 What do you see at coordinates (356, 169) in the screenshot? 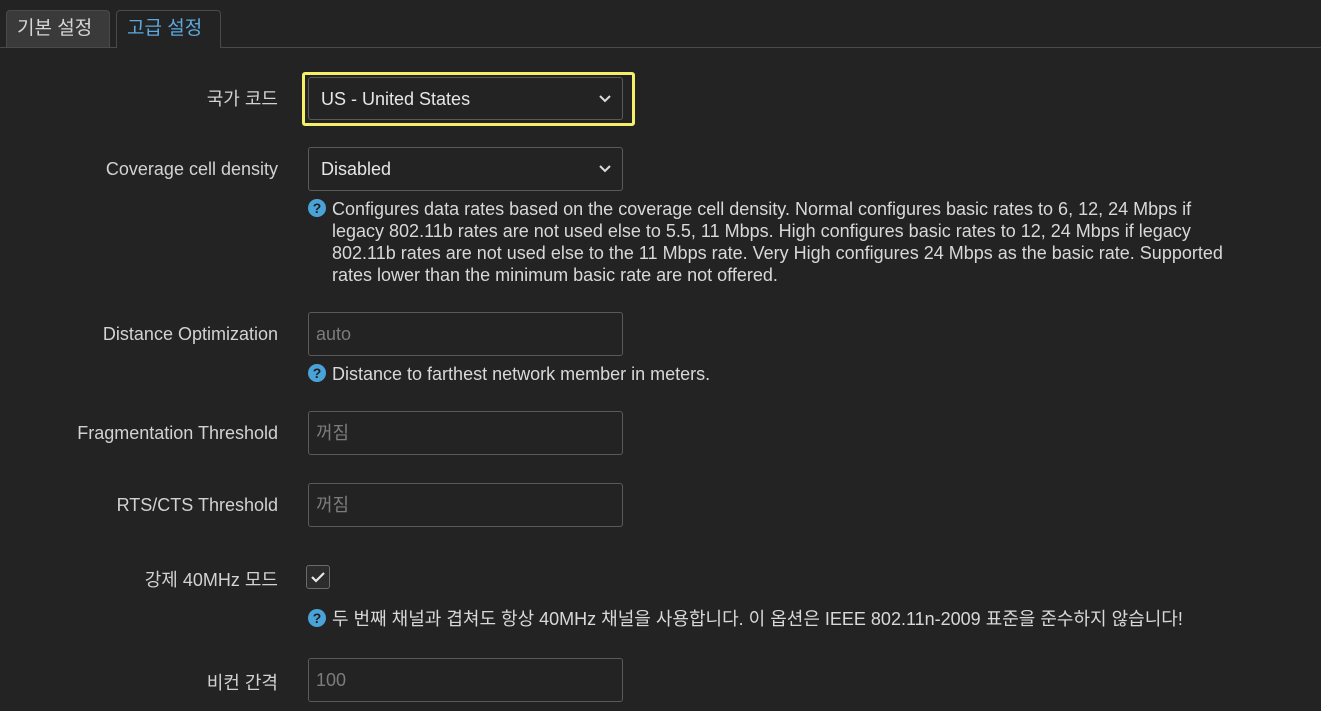
I see `coverage-cell-density-value: Disabled` at bounding box center [356, 169].